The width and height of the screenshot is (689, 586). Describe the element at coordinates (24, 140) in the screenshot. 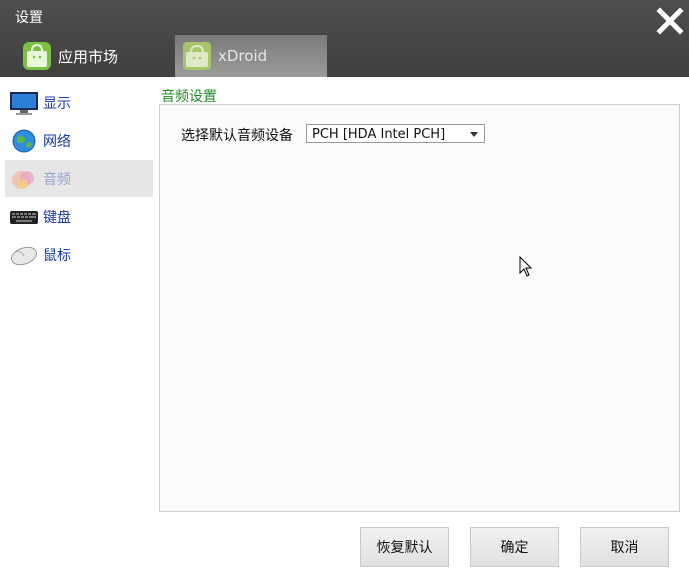

I see `globe-icon` at that location.